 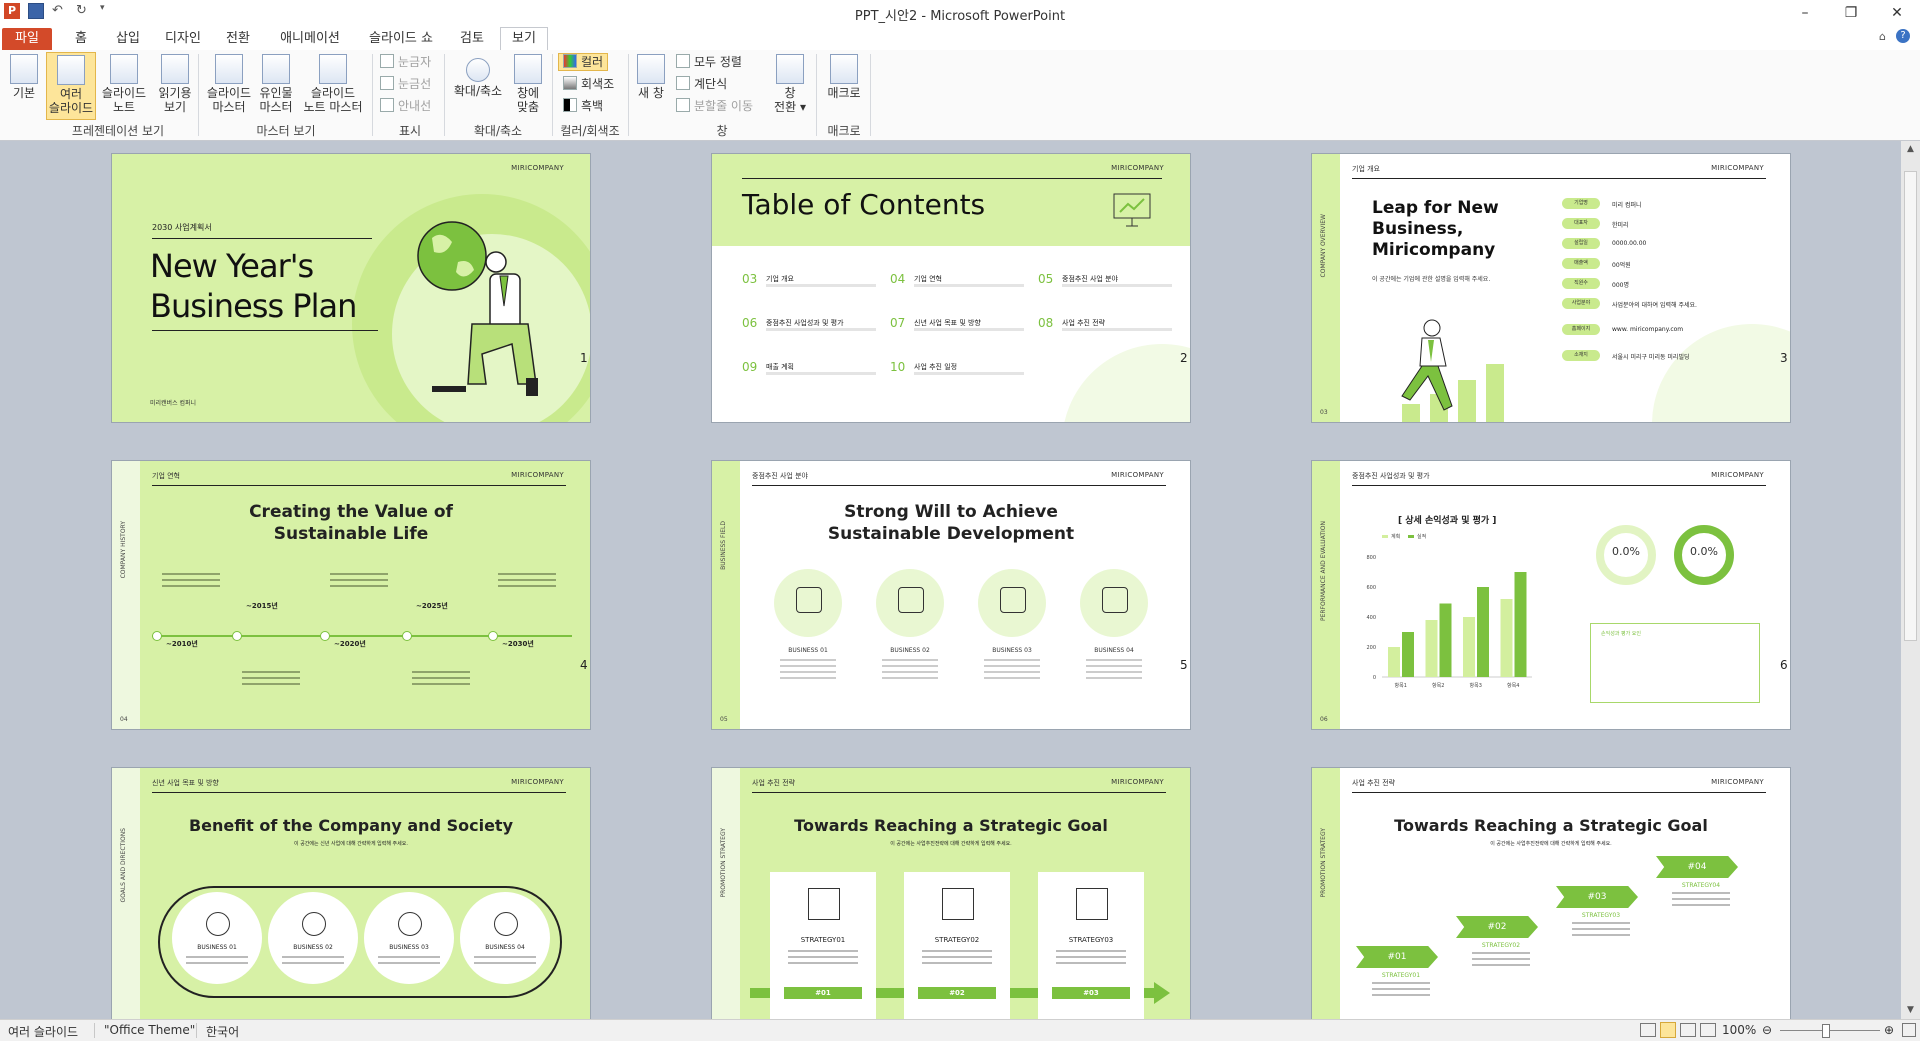 What do you see at coordinates (683, 83) in the screenshot?
I see `cascade-icon` at bounding box center [683, 83].